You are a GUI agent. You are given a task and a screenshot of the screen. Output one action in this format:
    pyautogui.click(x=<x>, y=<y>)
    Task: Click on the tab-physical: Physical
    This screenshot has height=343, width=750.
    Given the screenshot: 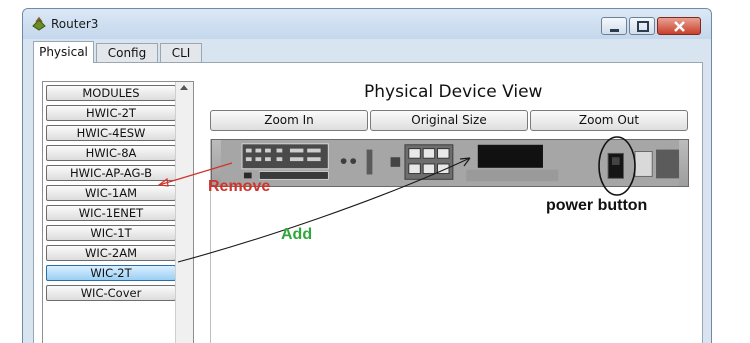 What is the action you would take?
    pyautogui.click(x=63, y=52)
    